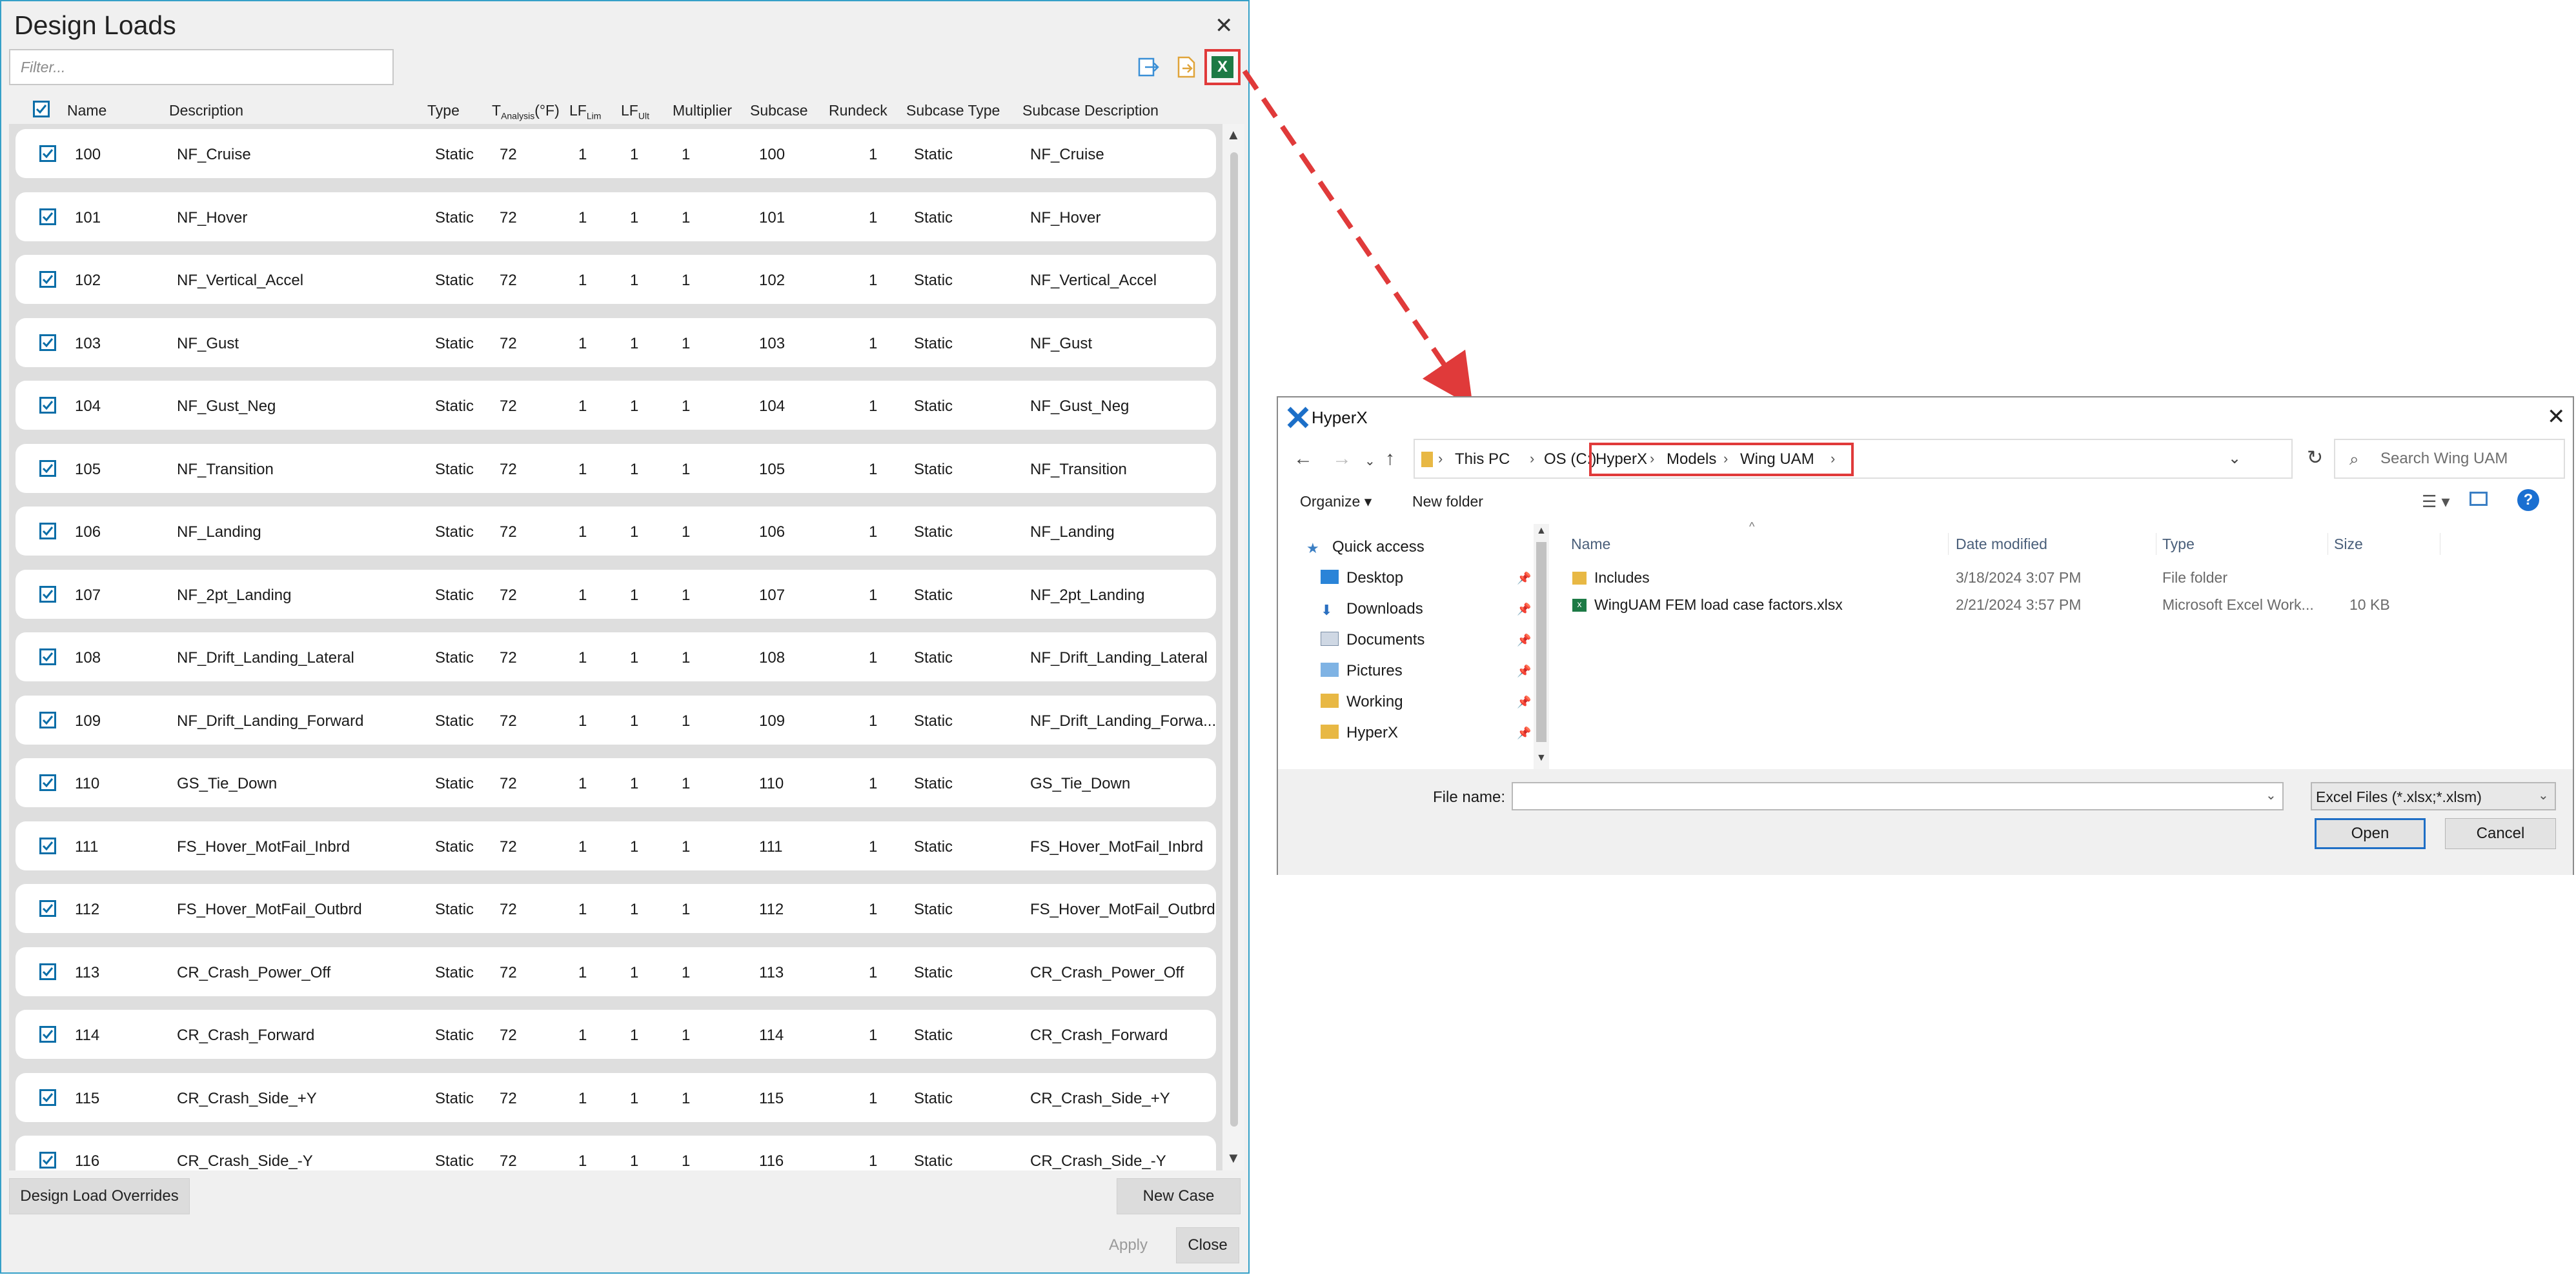 The width and height of the screenshot is (2576, 1275). I want to click on file-type-select: Excel Files (*.xlsx;*.xlsm), so click(2433, 796).